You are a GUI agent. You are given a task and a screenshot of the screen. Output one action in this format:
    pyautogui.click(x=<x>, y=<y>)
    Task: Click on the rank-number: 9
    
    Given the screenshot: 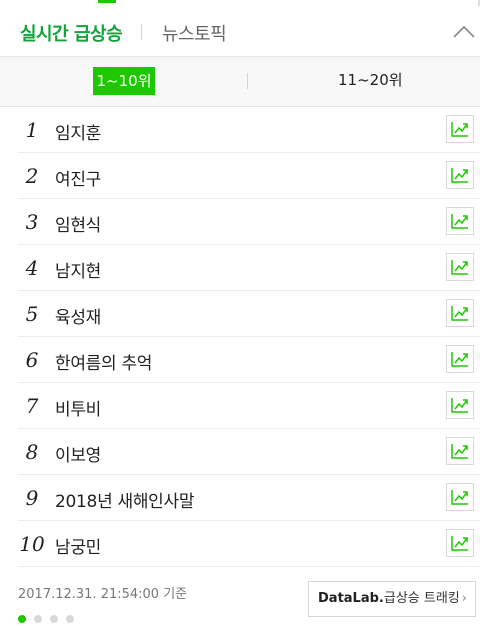 What is the action you would take?
    pyautogui.click(x=32, y=498)
    